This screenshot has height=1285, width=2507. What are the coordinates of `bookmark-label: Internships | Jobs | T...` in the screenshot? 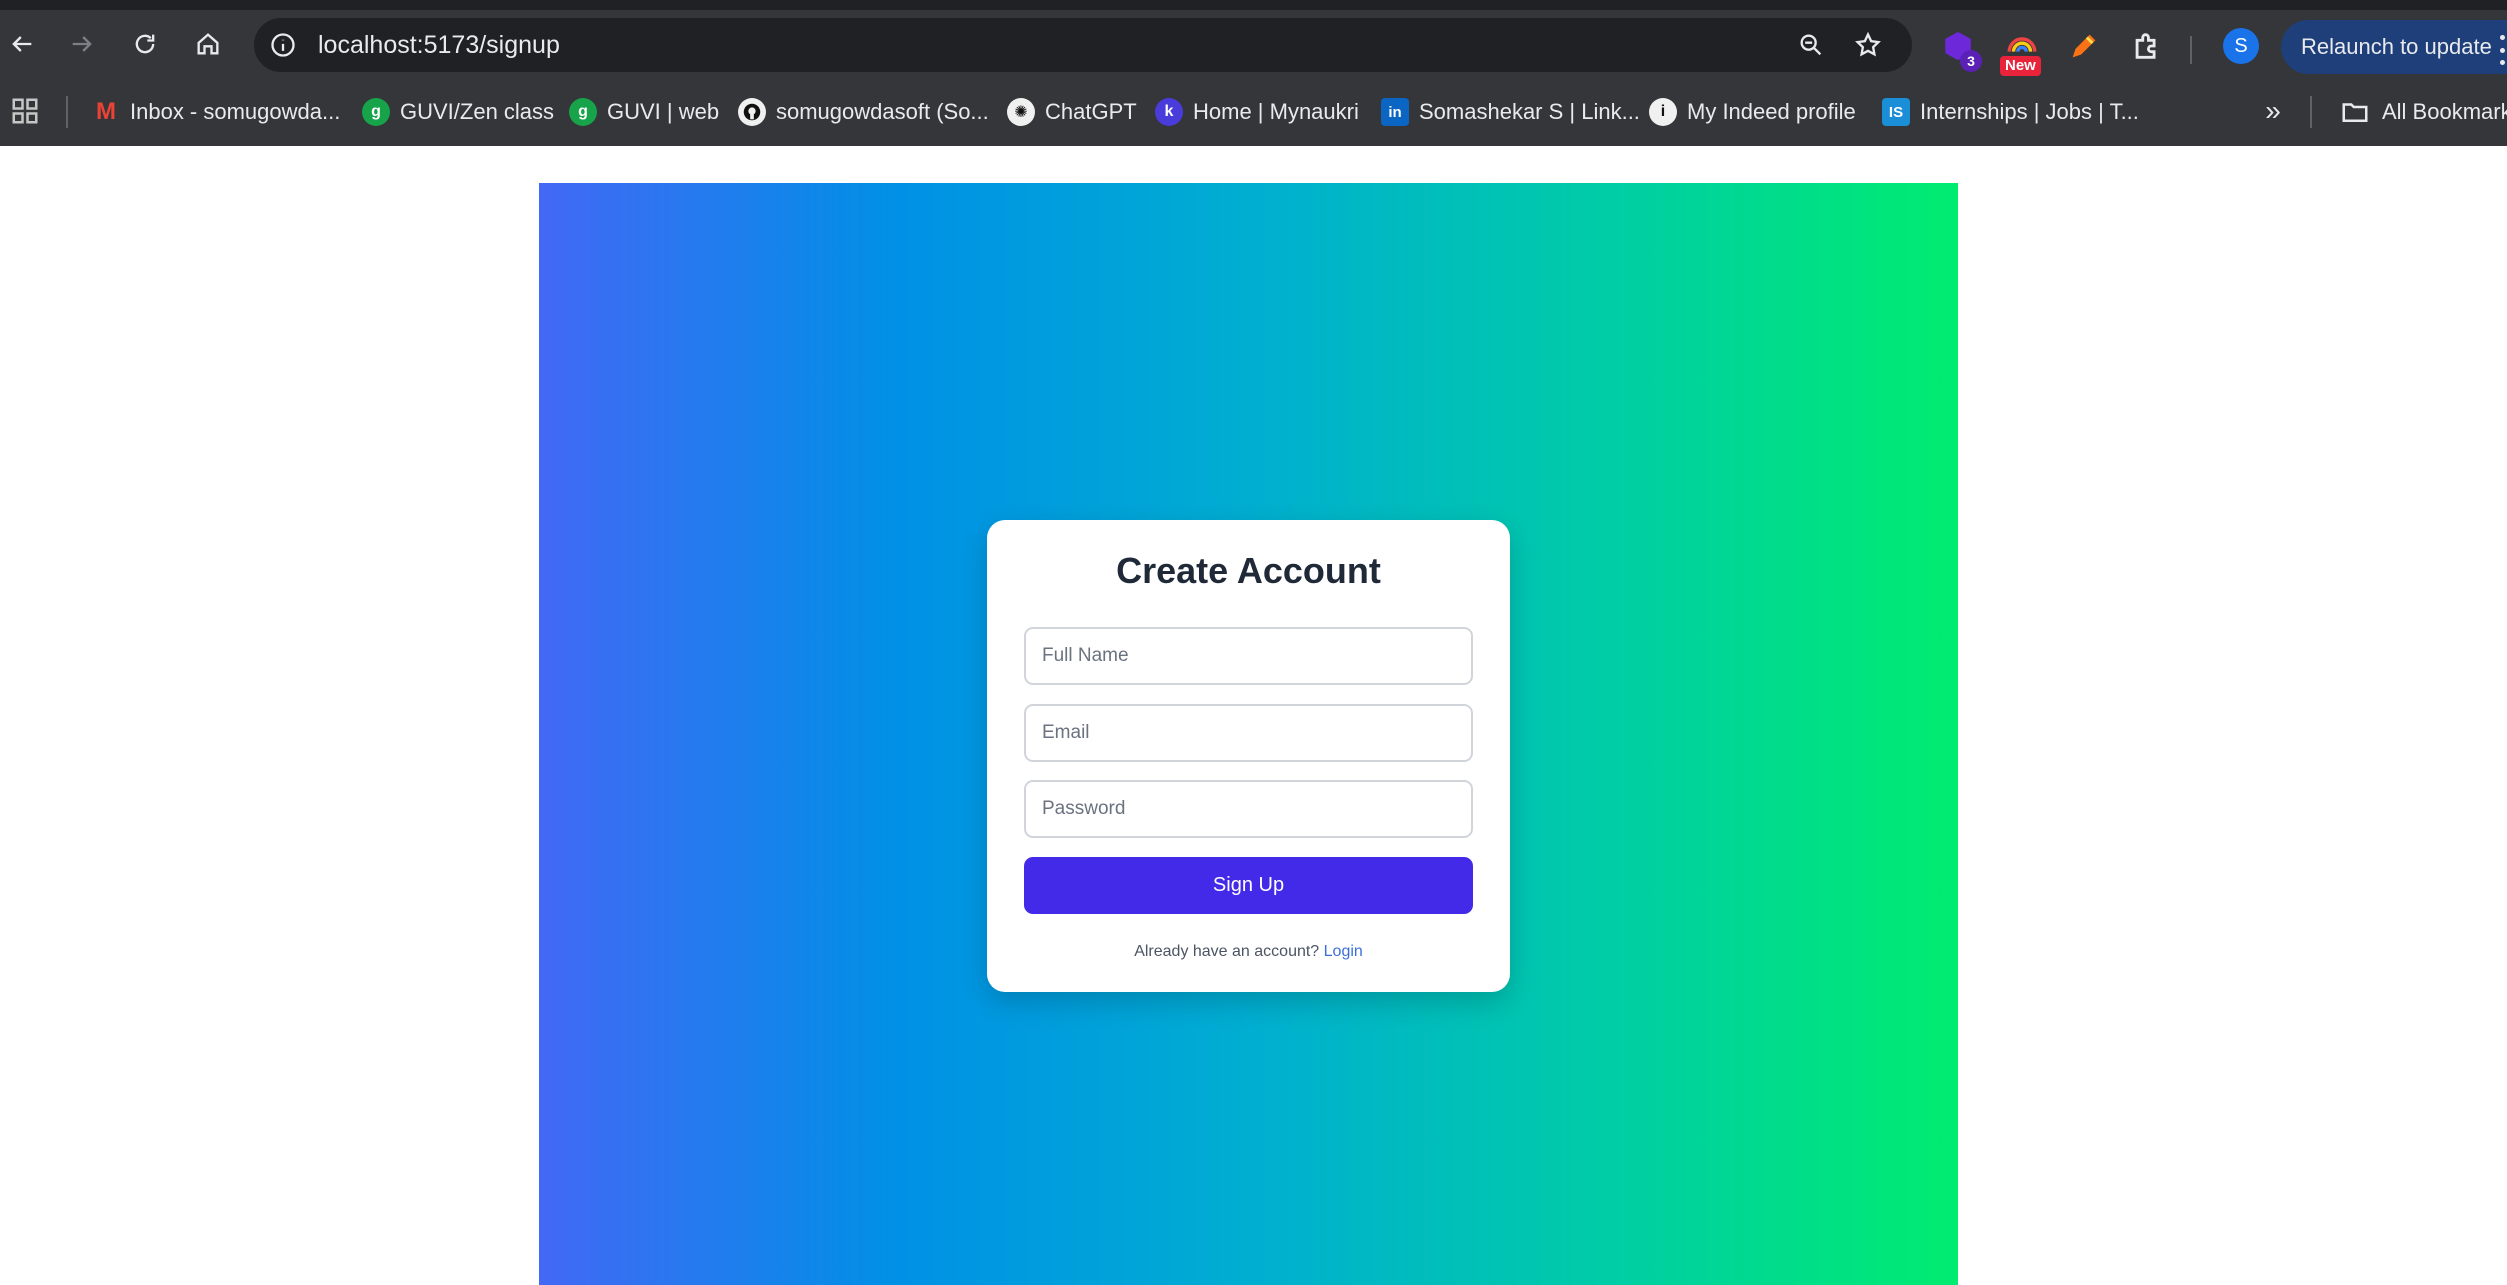 It's located at (2029, 111).